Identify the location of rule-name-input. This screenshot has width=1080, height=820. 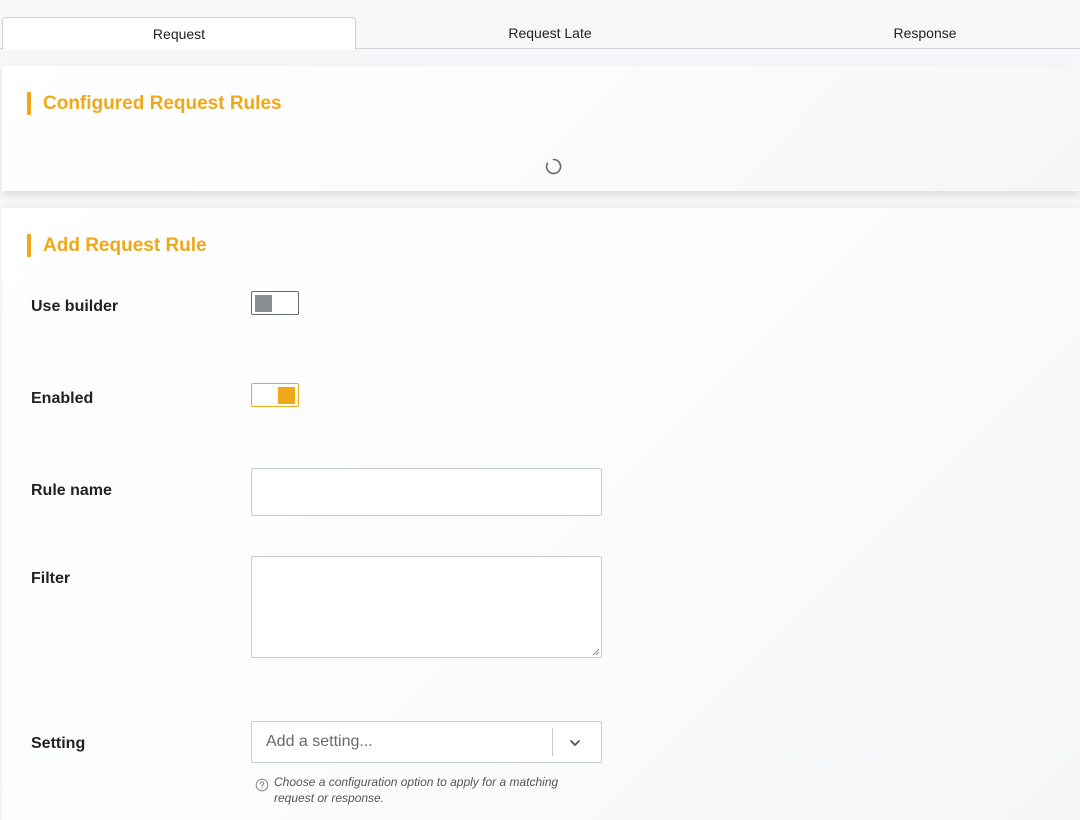
(426, 492).